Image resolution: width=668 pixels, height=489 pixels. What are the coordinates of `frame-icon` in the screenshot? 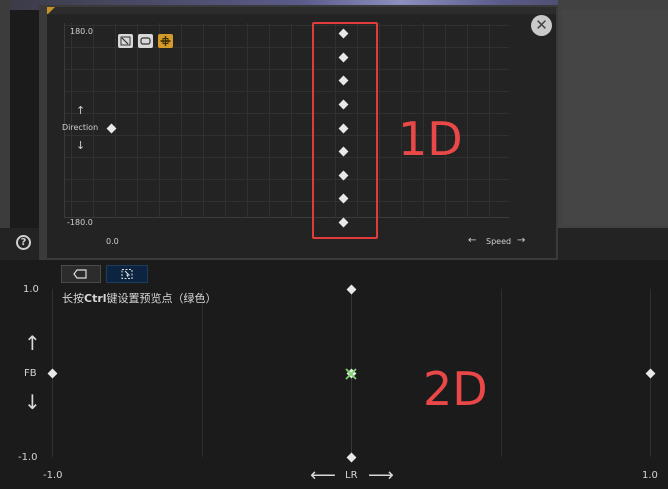 It's located at (145, 41).